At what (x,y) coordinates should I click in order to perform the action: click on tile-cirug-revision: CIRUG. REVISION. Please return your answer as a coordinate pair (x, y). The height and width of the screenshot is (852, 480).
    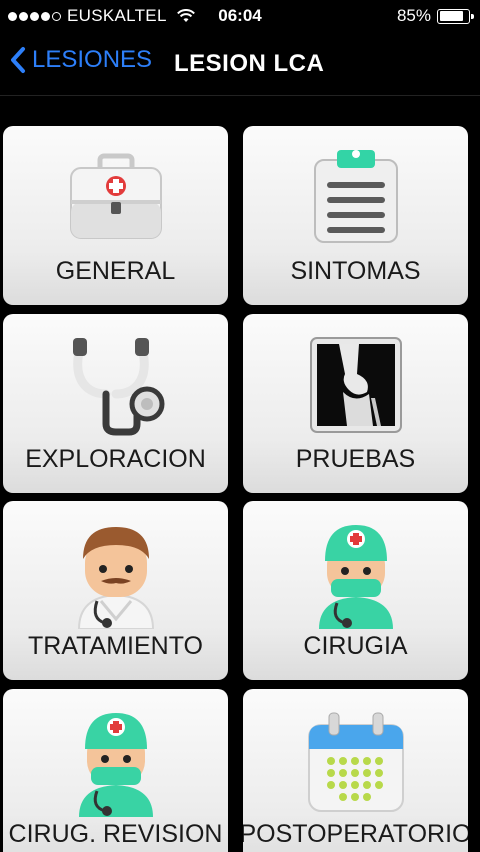
    Looking at the image, I should click on (115, 770).